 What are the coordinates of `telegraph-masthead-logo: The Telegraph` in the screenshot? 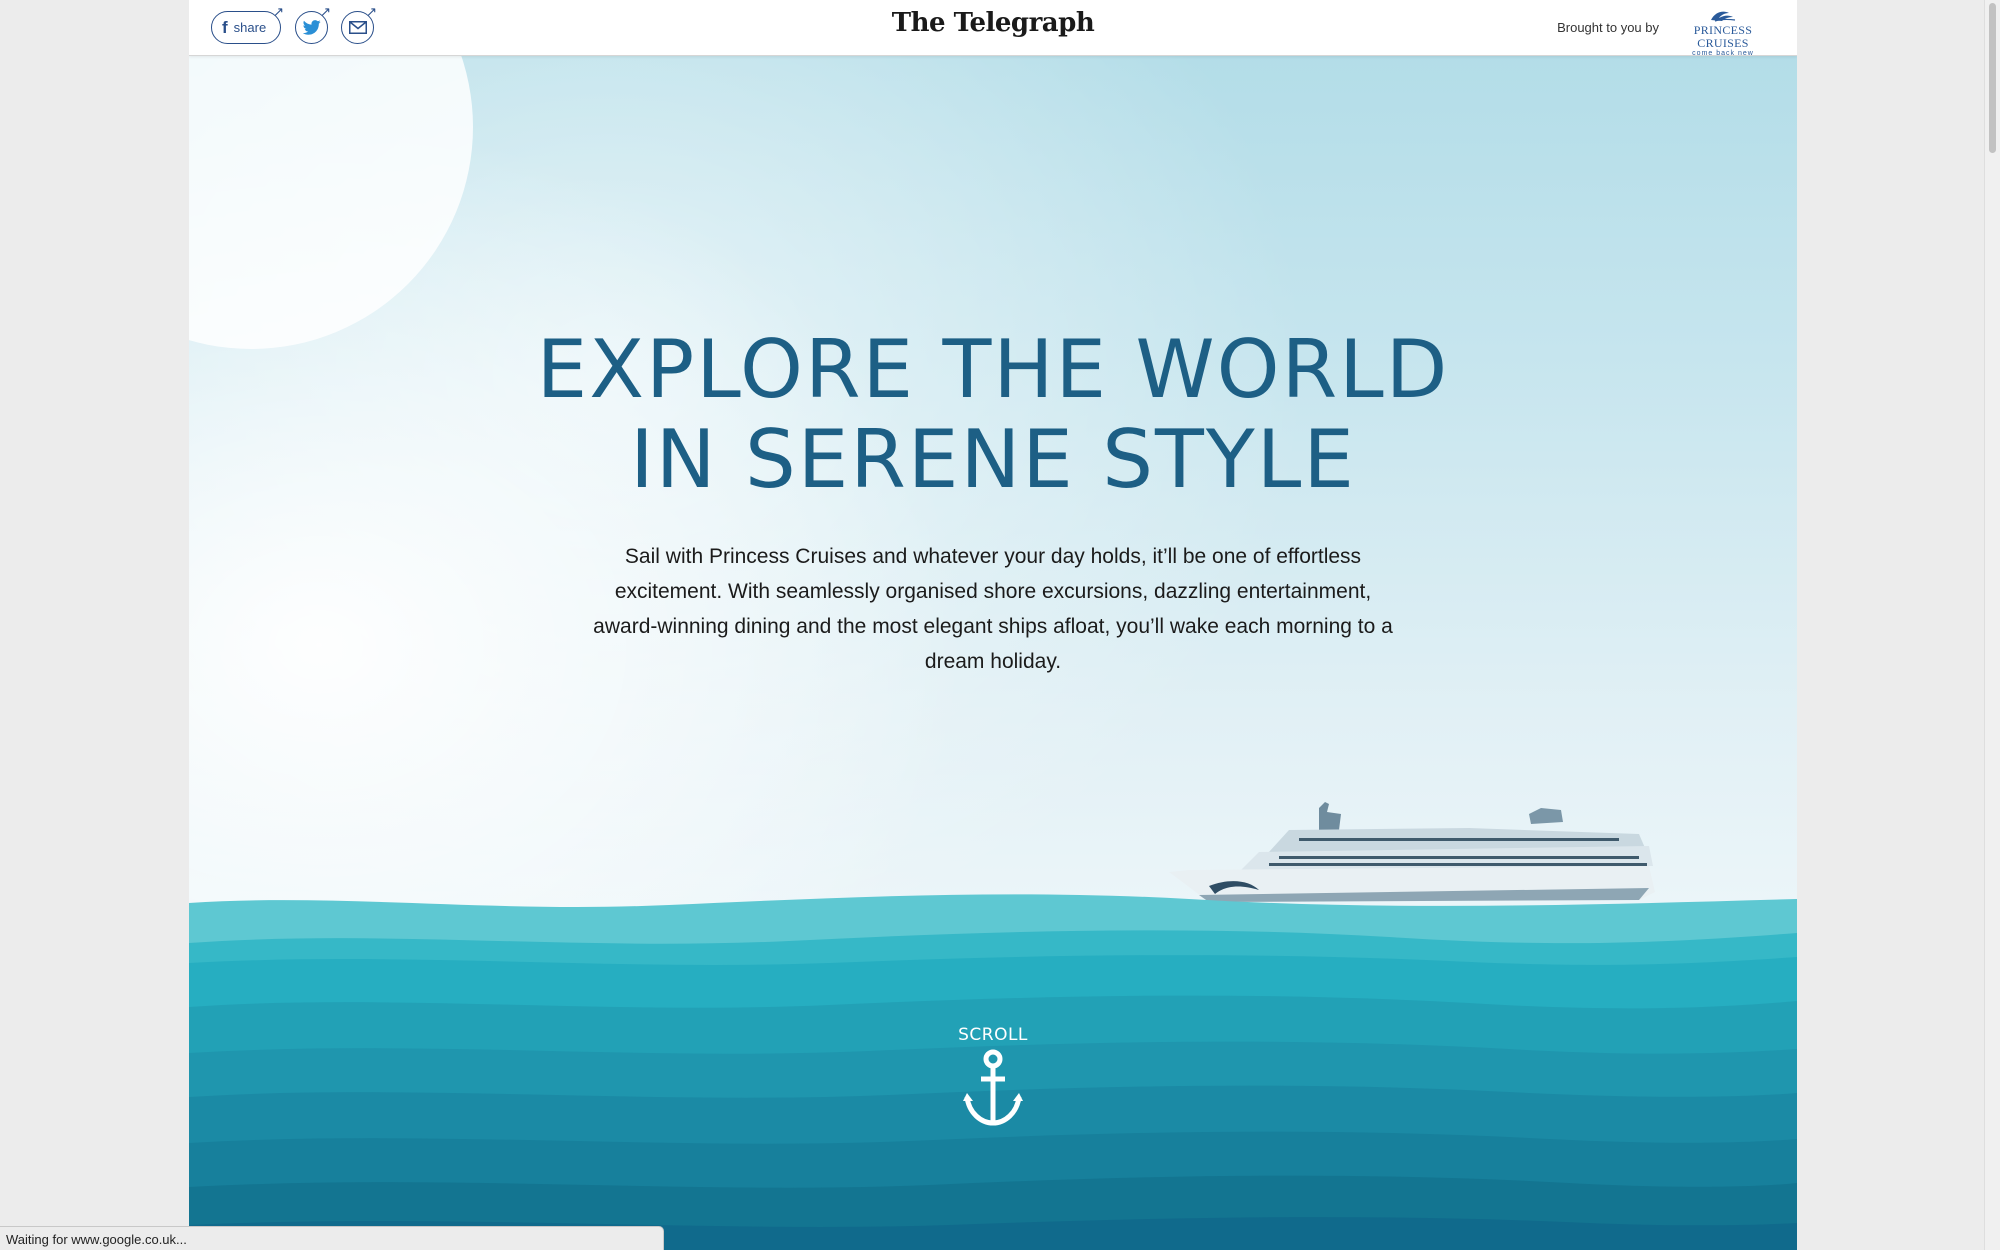 It's located at (993, 23).